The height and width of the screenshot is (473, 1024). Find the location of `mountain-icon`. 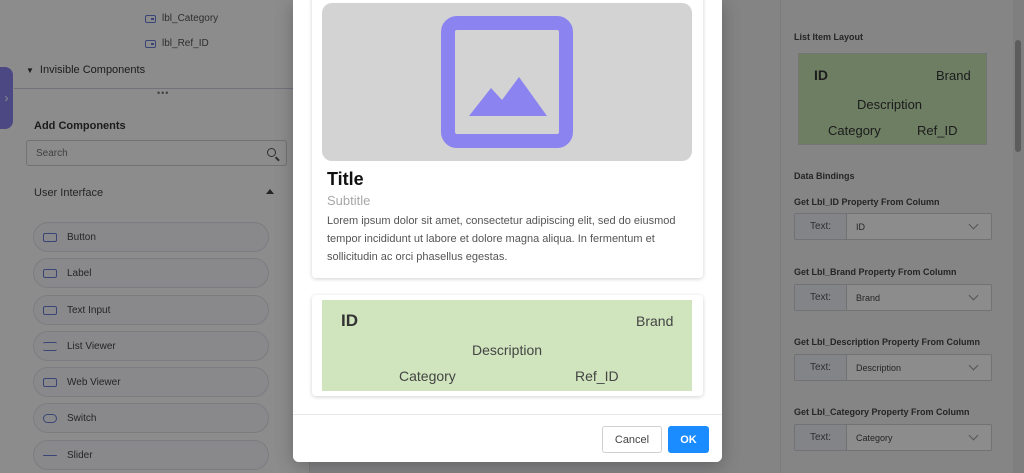

mountain-icon is located at coordinates (508, 96).